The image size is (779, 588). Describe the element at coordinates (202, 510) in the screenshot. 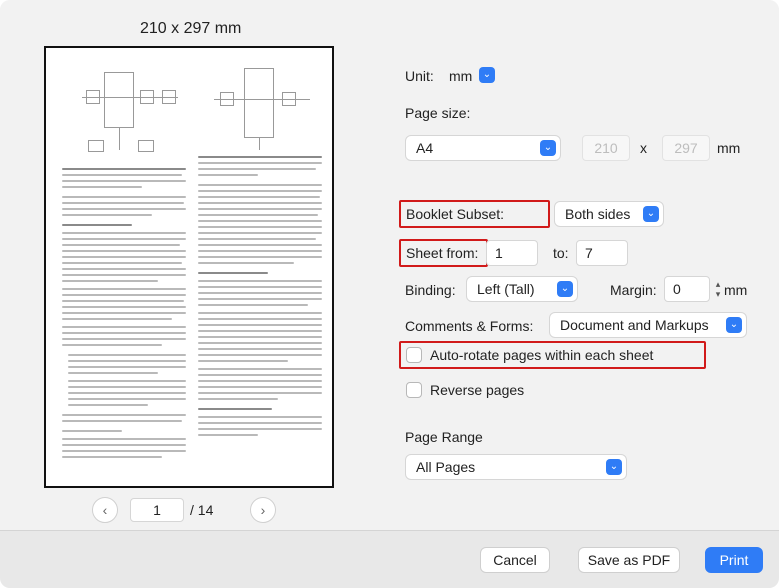

I see `total-pages-label: / 14` at that location.